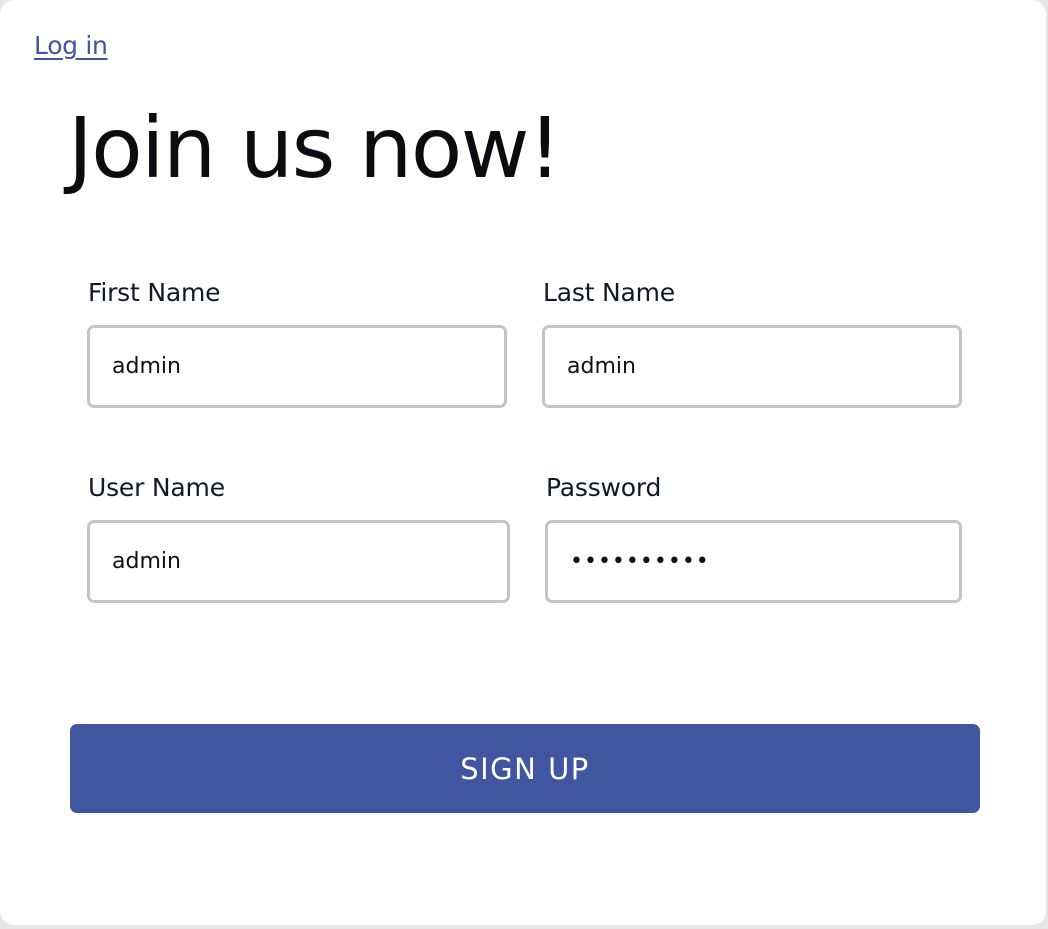 Image resolution: width=1048 pixels, height=929 pixels. Describe the element at coordinates (297, 366) in the screenshot. I see `first-name-input` at that location.